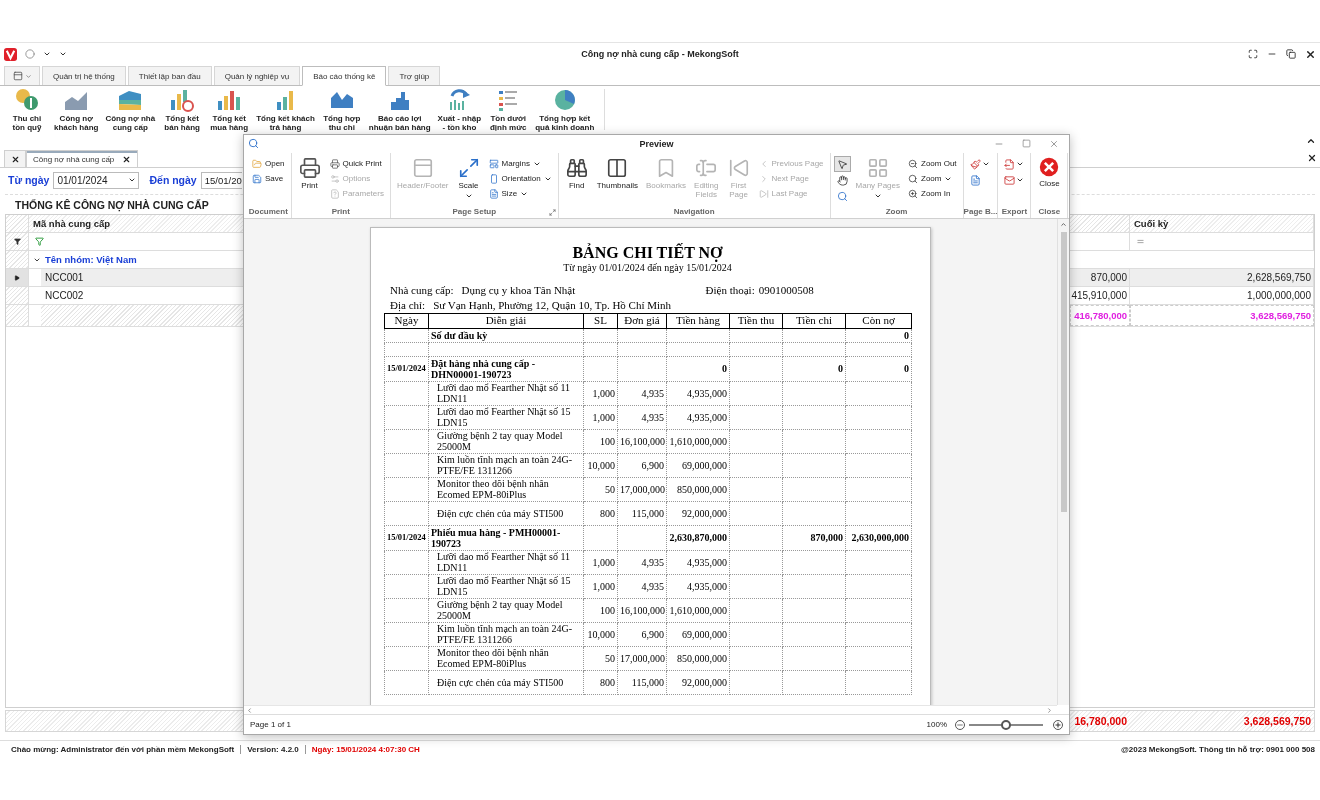  Describe the element at coordinates (698, 634) in the screenshot. I see `table-cell: 69,000,000` at that location.